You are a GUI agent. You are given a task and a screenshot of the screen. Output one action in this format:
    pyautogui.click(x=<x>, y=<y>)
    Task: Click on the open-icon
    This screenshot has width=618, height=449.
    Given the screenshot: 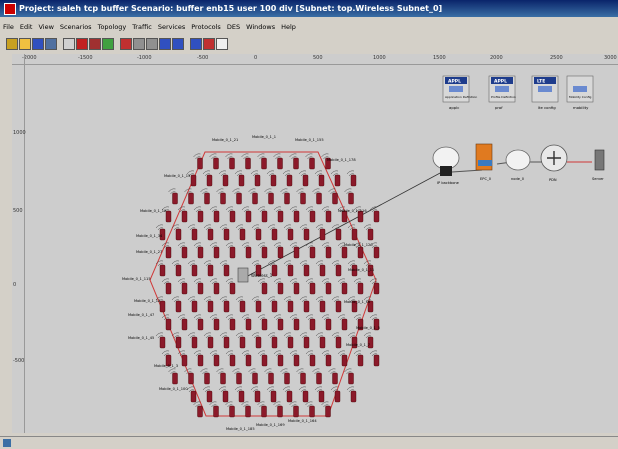 What is the action you would take?
    pyautogui.click(x=12, y=44)
    